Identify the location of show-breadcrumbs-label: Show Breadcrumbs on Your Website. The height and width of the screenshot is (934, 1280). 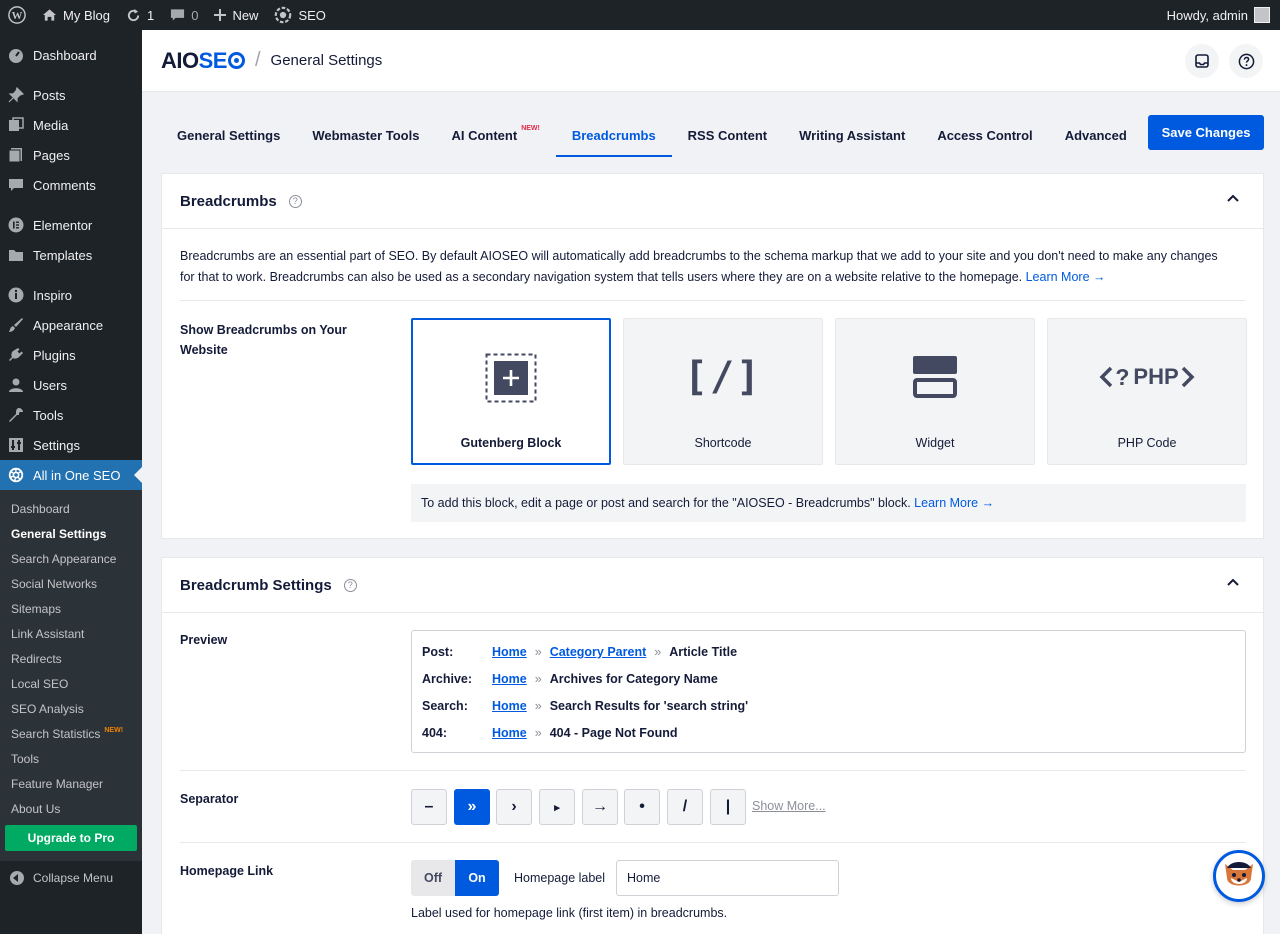
(263, 340).